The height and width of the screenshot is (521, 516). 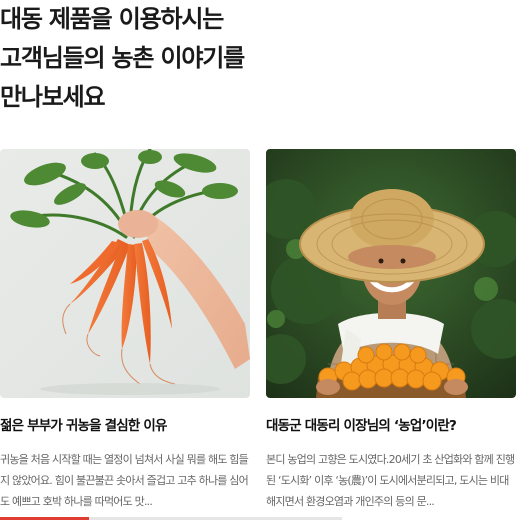 What do you see at coordinates (44, 518) in the screenshot?
I see `carousel-progress-indicator` at bounding box center [44, 518].